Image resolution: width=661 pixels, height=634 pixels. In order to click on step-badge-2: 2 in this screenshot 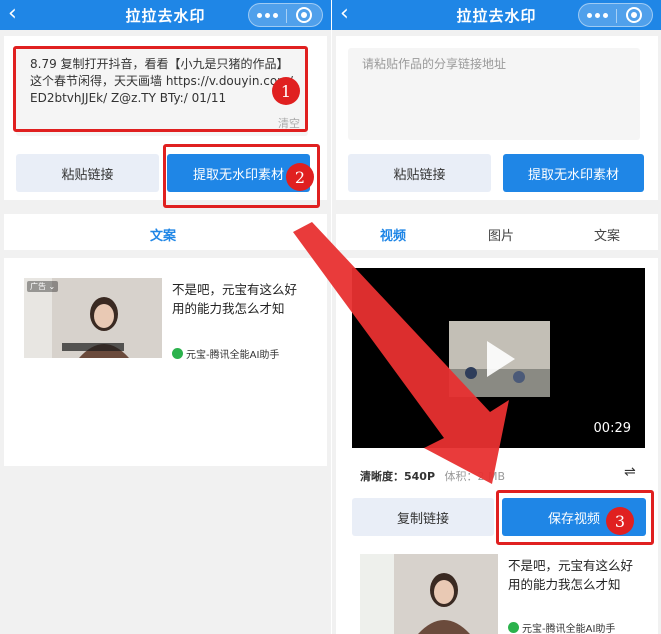, I will do `click(300, 177)`.